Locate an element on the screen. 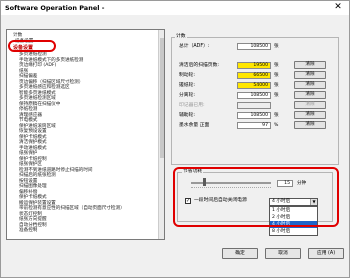 Image resolution: width=350 pixels, height=278 pixels. after-clean-field: 19500 is located at coordinates (254, 65).